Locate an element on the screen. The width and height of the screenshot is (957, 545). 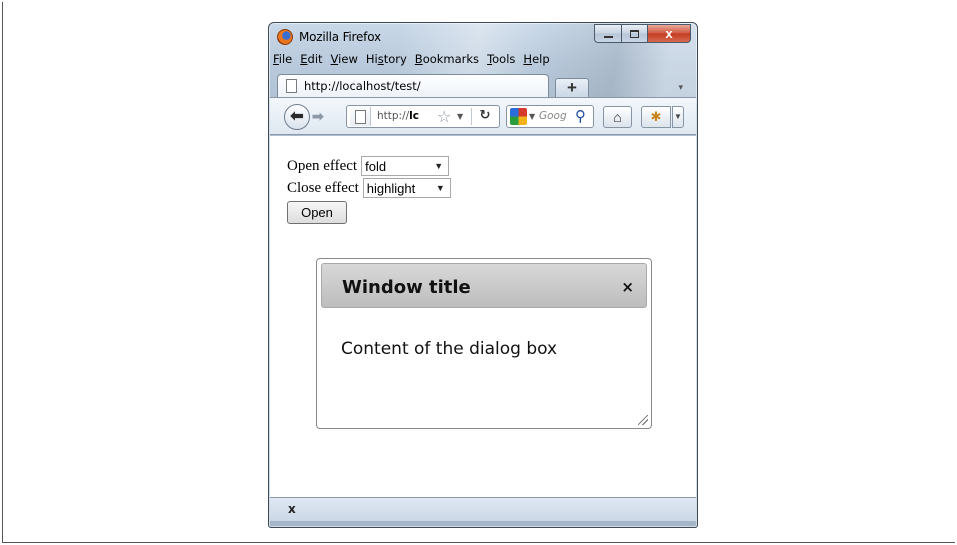
page-icon is located at coordinates (291, 86).